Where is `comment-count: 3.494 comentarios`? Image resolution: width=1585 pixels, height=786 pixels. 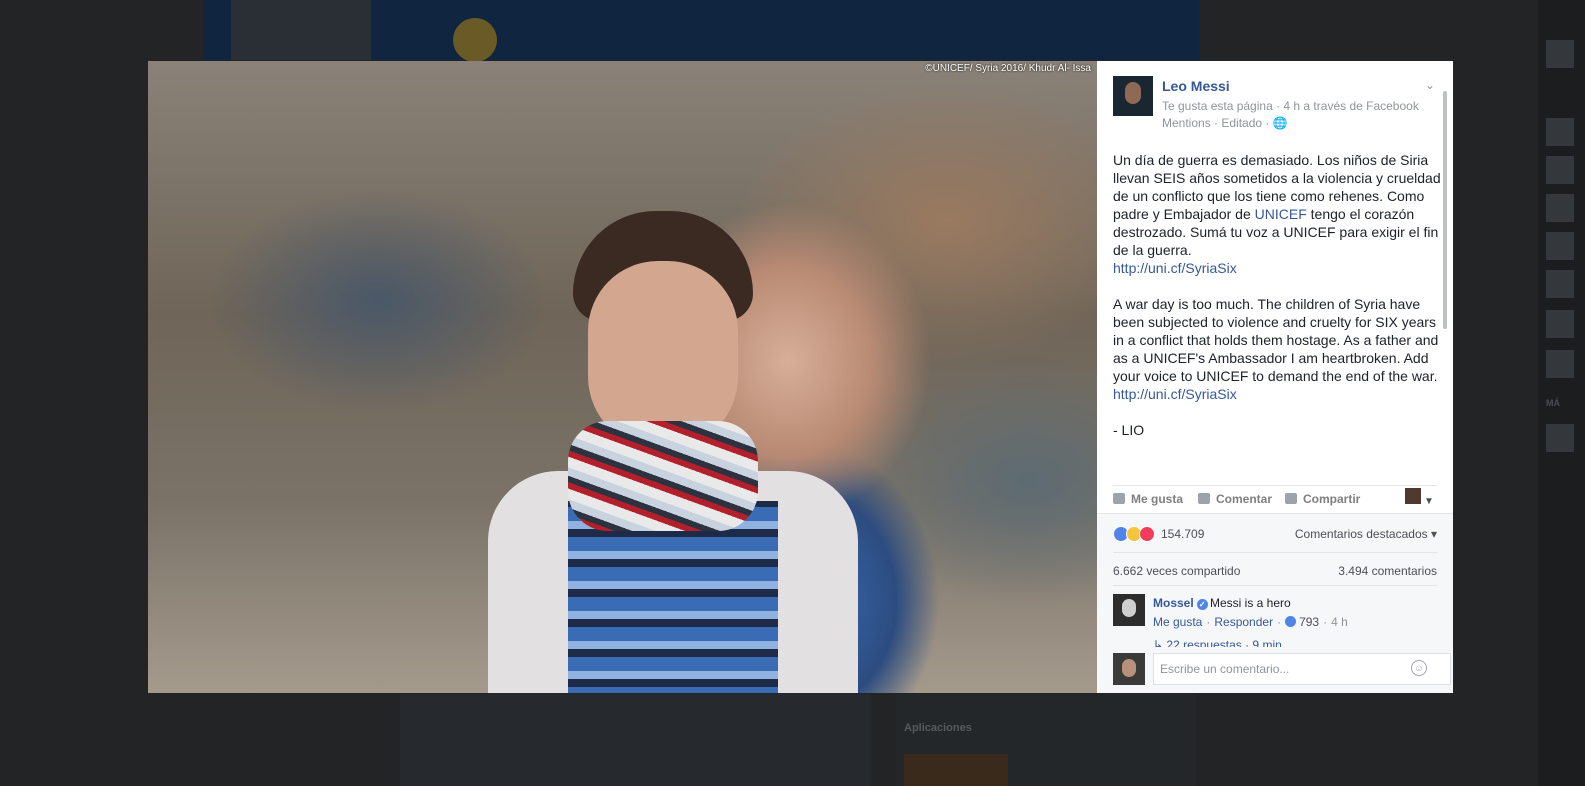
comment-count: 3.494 comentarios is located at coordinates (1387, 571).